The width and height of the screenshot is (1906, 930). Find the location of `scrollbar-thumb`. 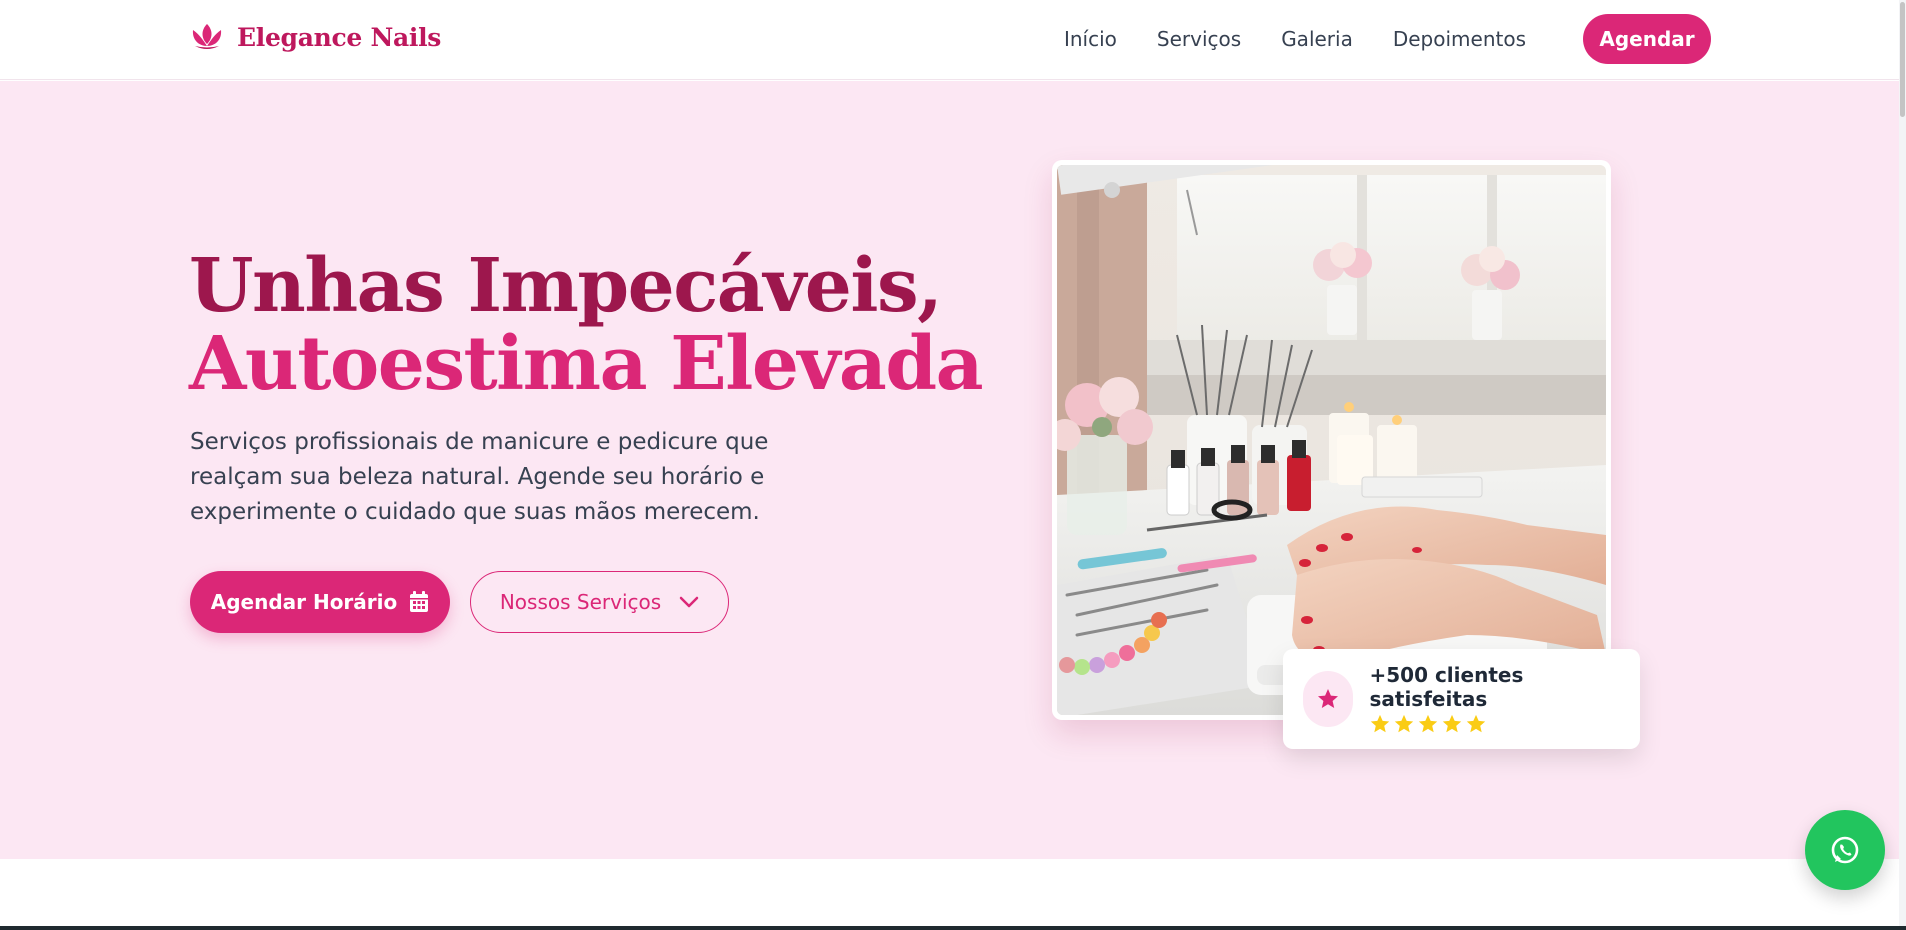

scrollbar-thumb is located at coordinates (1902, 59).